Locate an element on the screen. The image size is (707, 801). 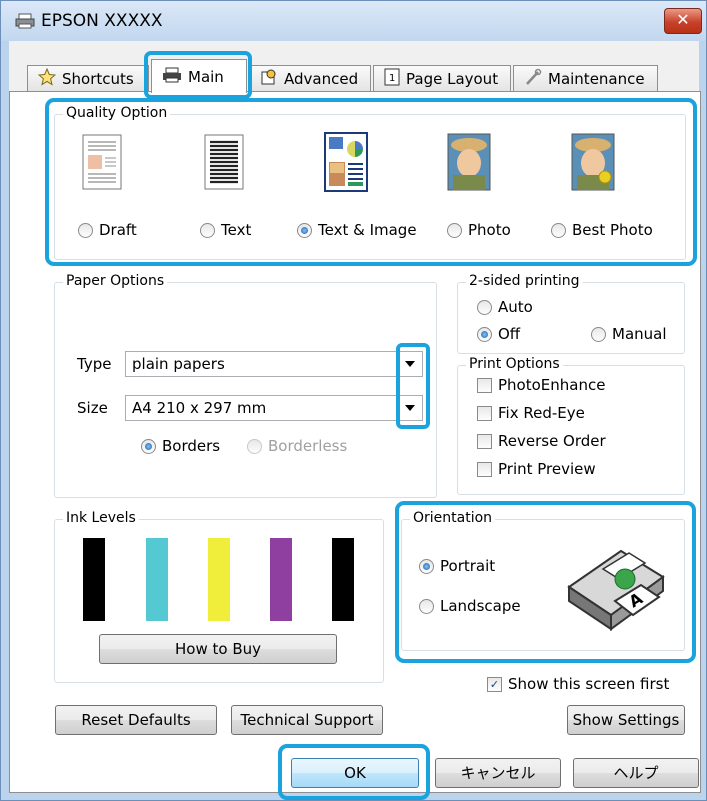
reverse-order-option: Reverse Order is located at coordinates (541, 441).